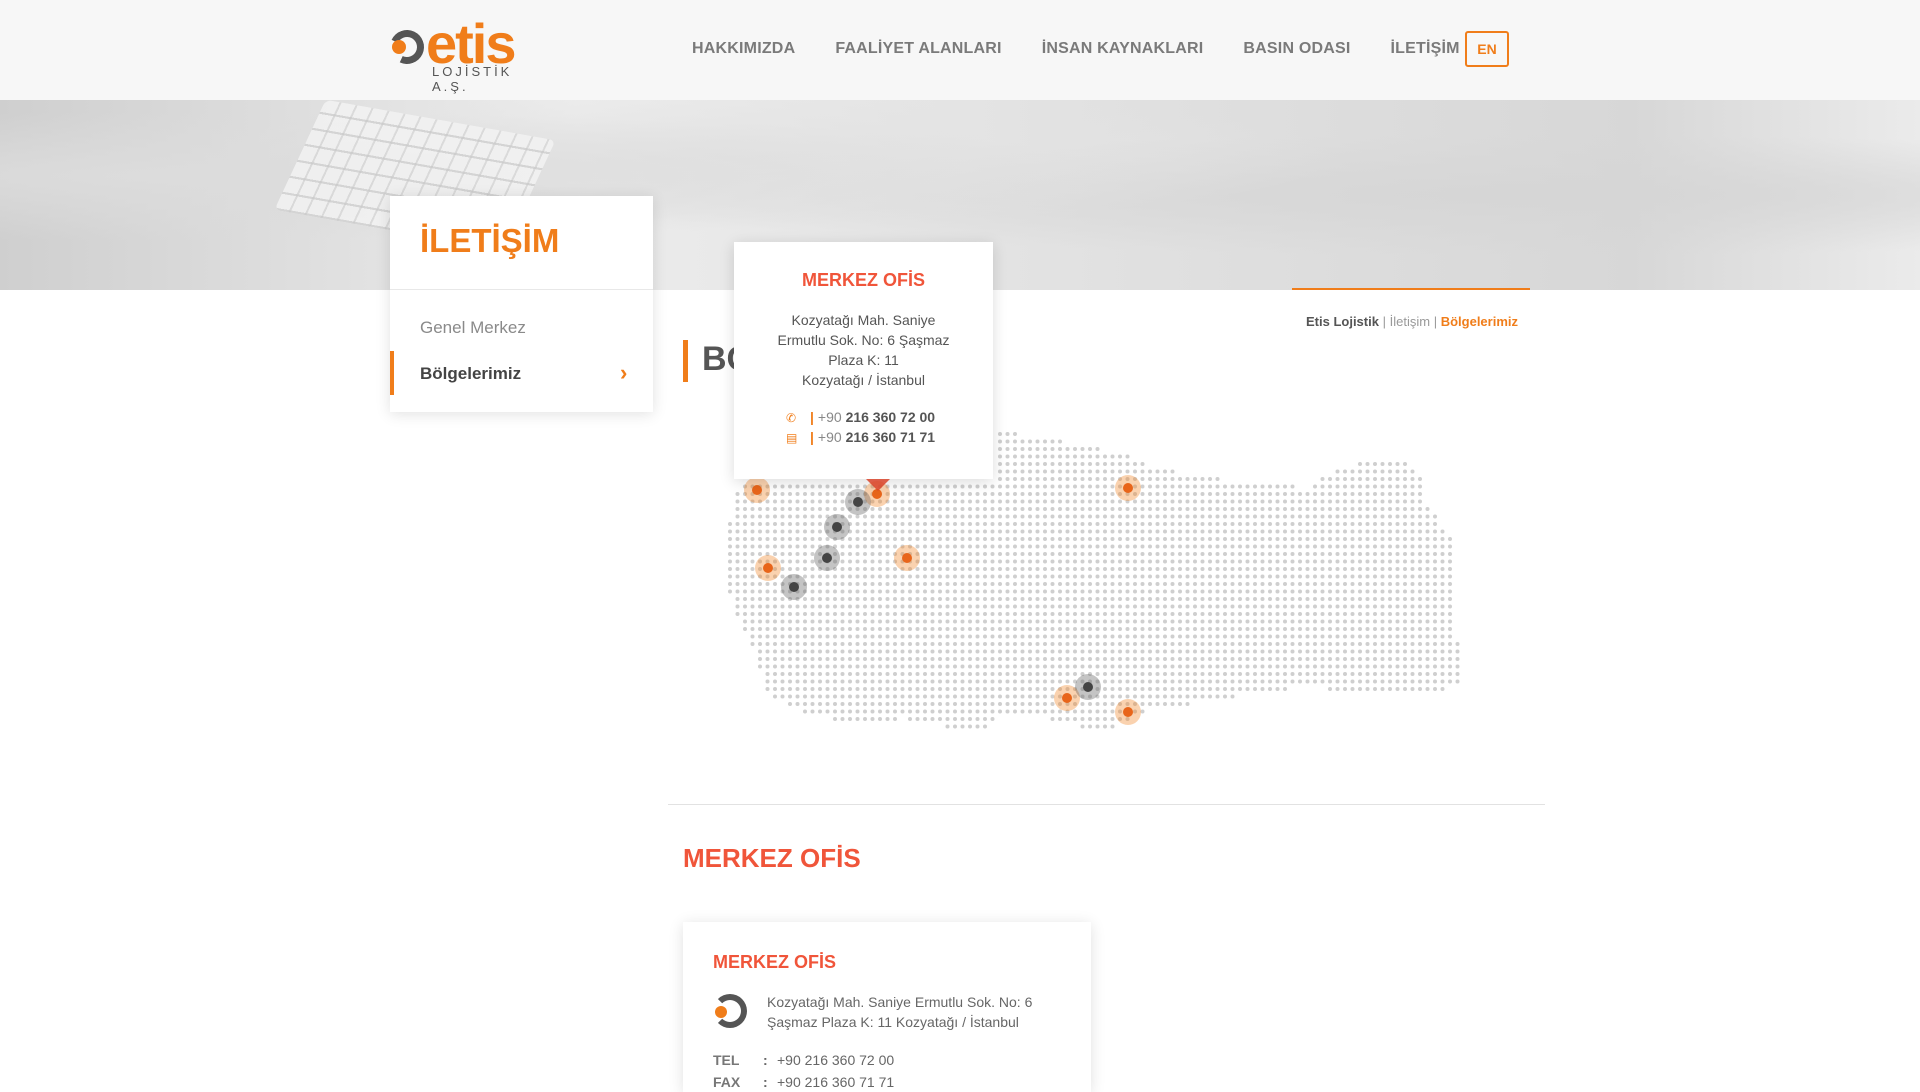 The height and width of the screenshot is (1092, 1920). I want to click on office-tel: +90 216 360 72 00, so click(835, 1060).